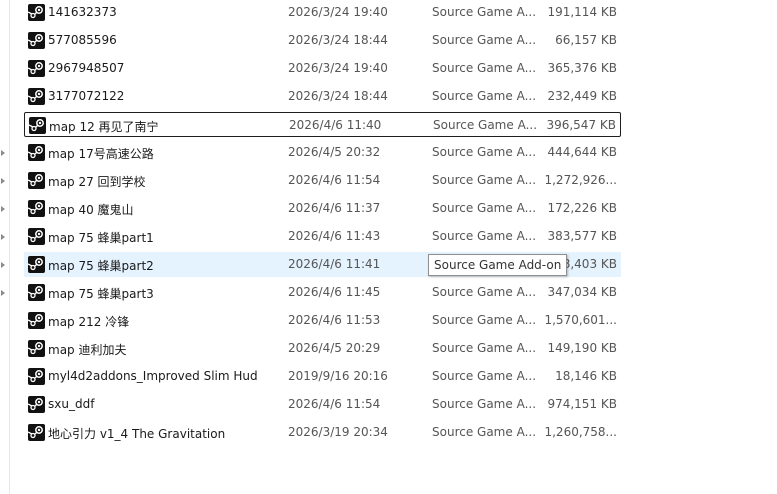 This screenshot has height=494, width=777. I want to click on type-tooltip: Source Game Add-on, so click(498, 265).